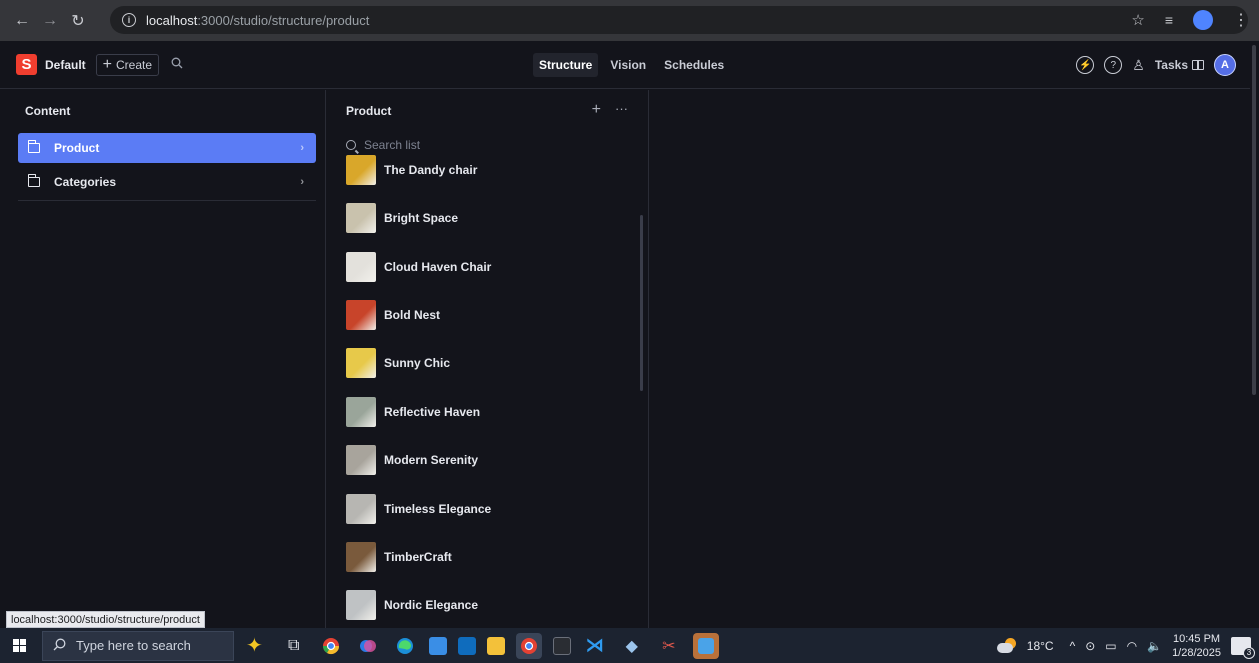 The height and width of the screenshot is (663, 1259). I want to click on wifi-icon: ◠, so click(1132, 646).